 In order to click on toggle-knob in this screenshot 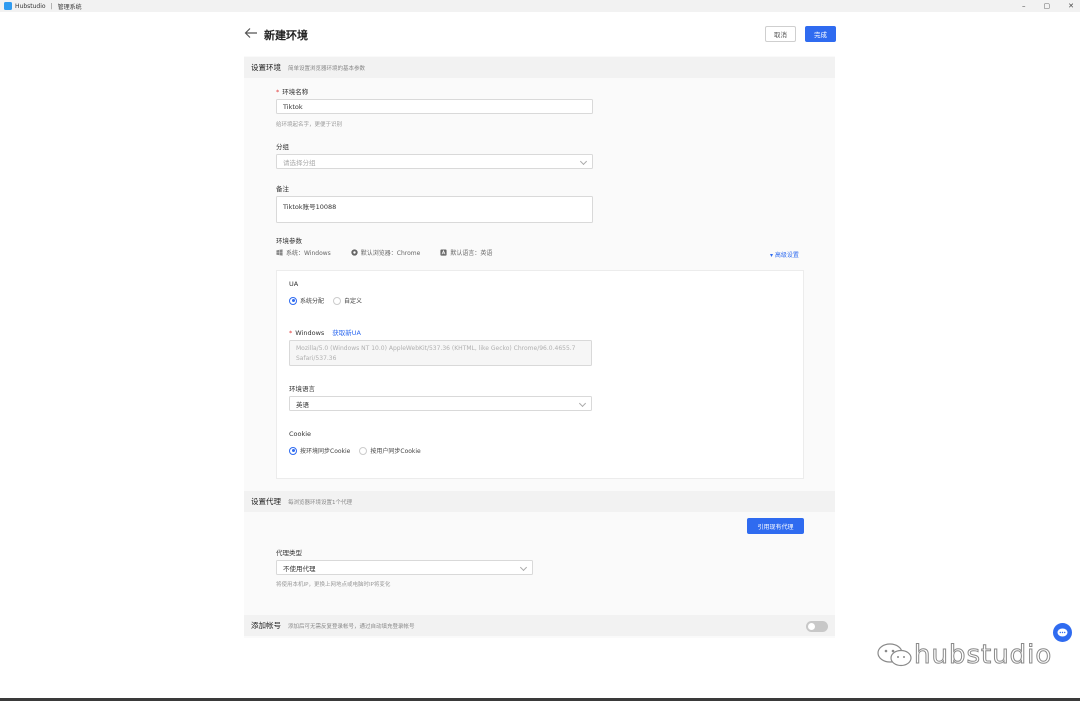, I will do `click(811, 626)`.